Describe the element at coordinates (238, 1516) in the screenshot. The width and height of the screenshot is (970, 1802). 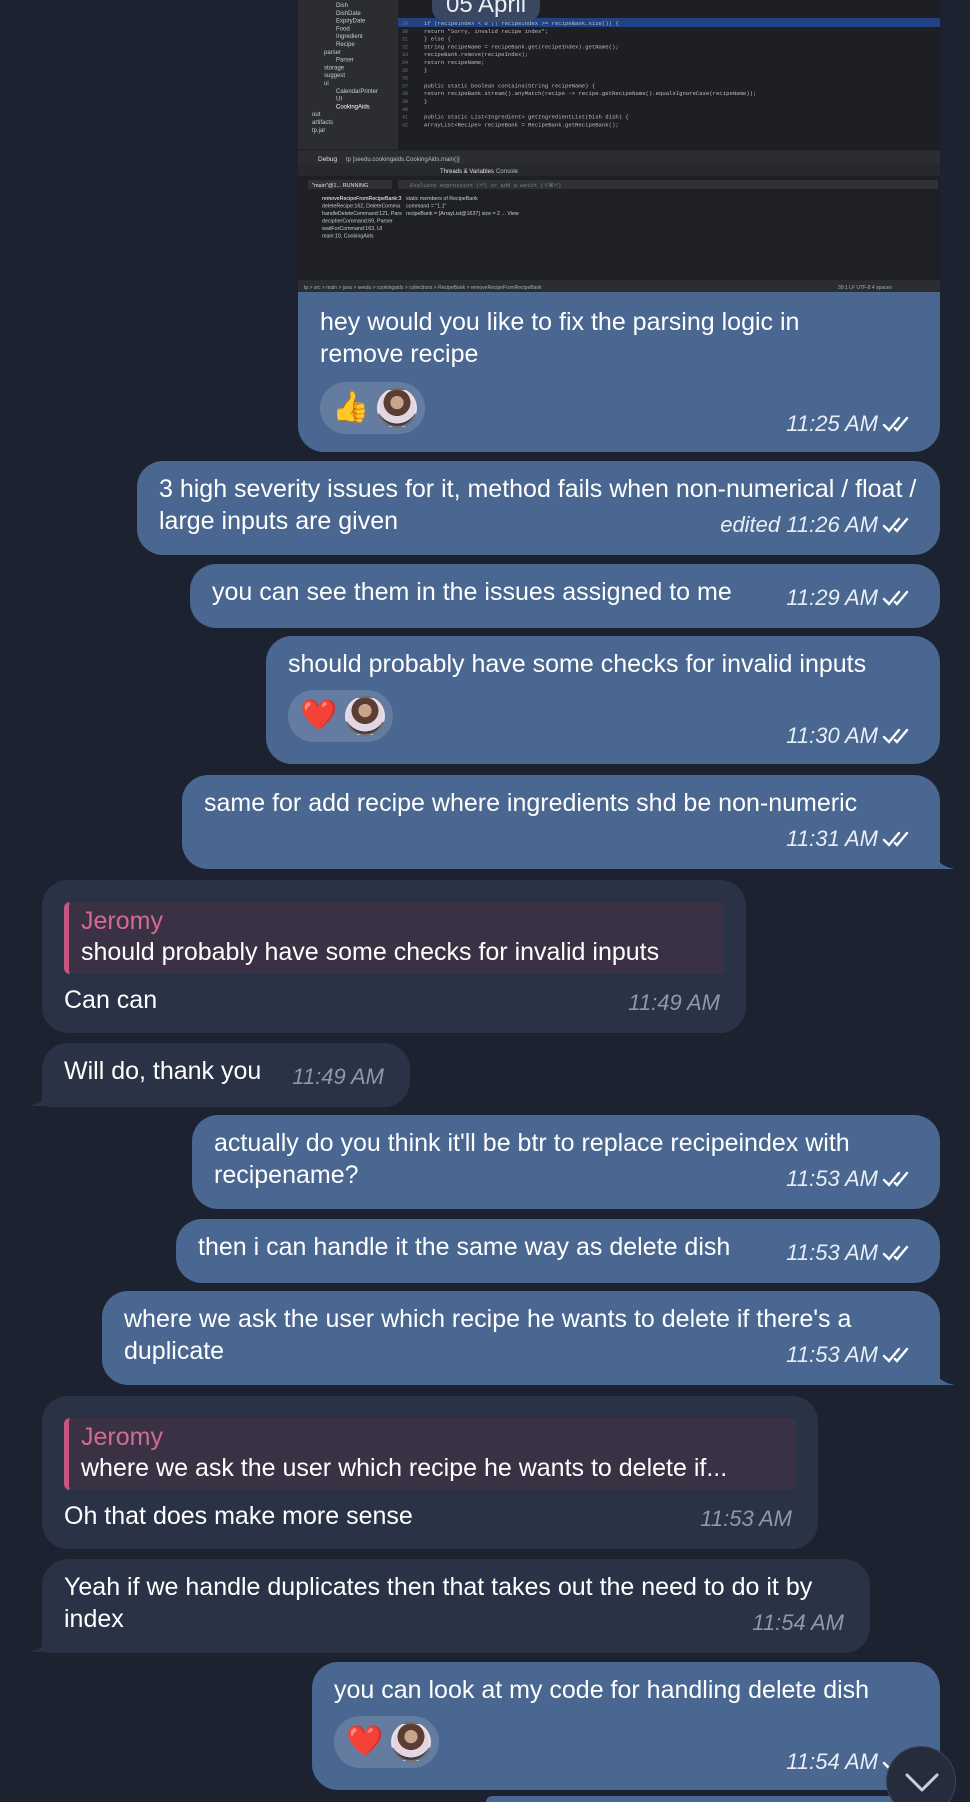
I see `message-text: Oh that does make more sense` at that location.